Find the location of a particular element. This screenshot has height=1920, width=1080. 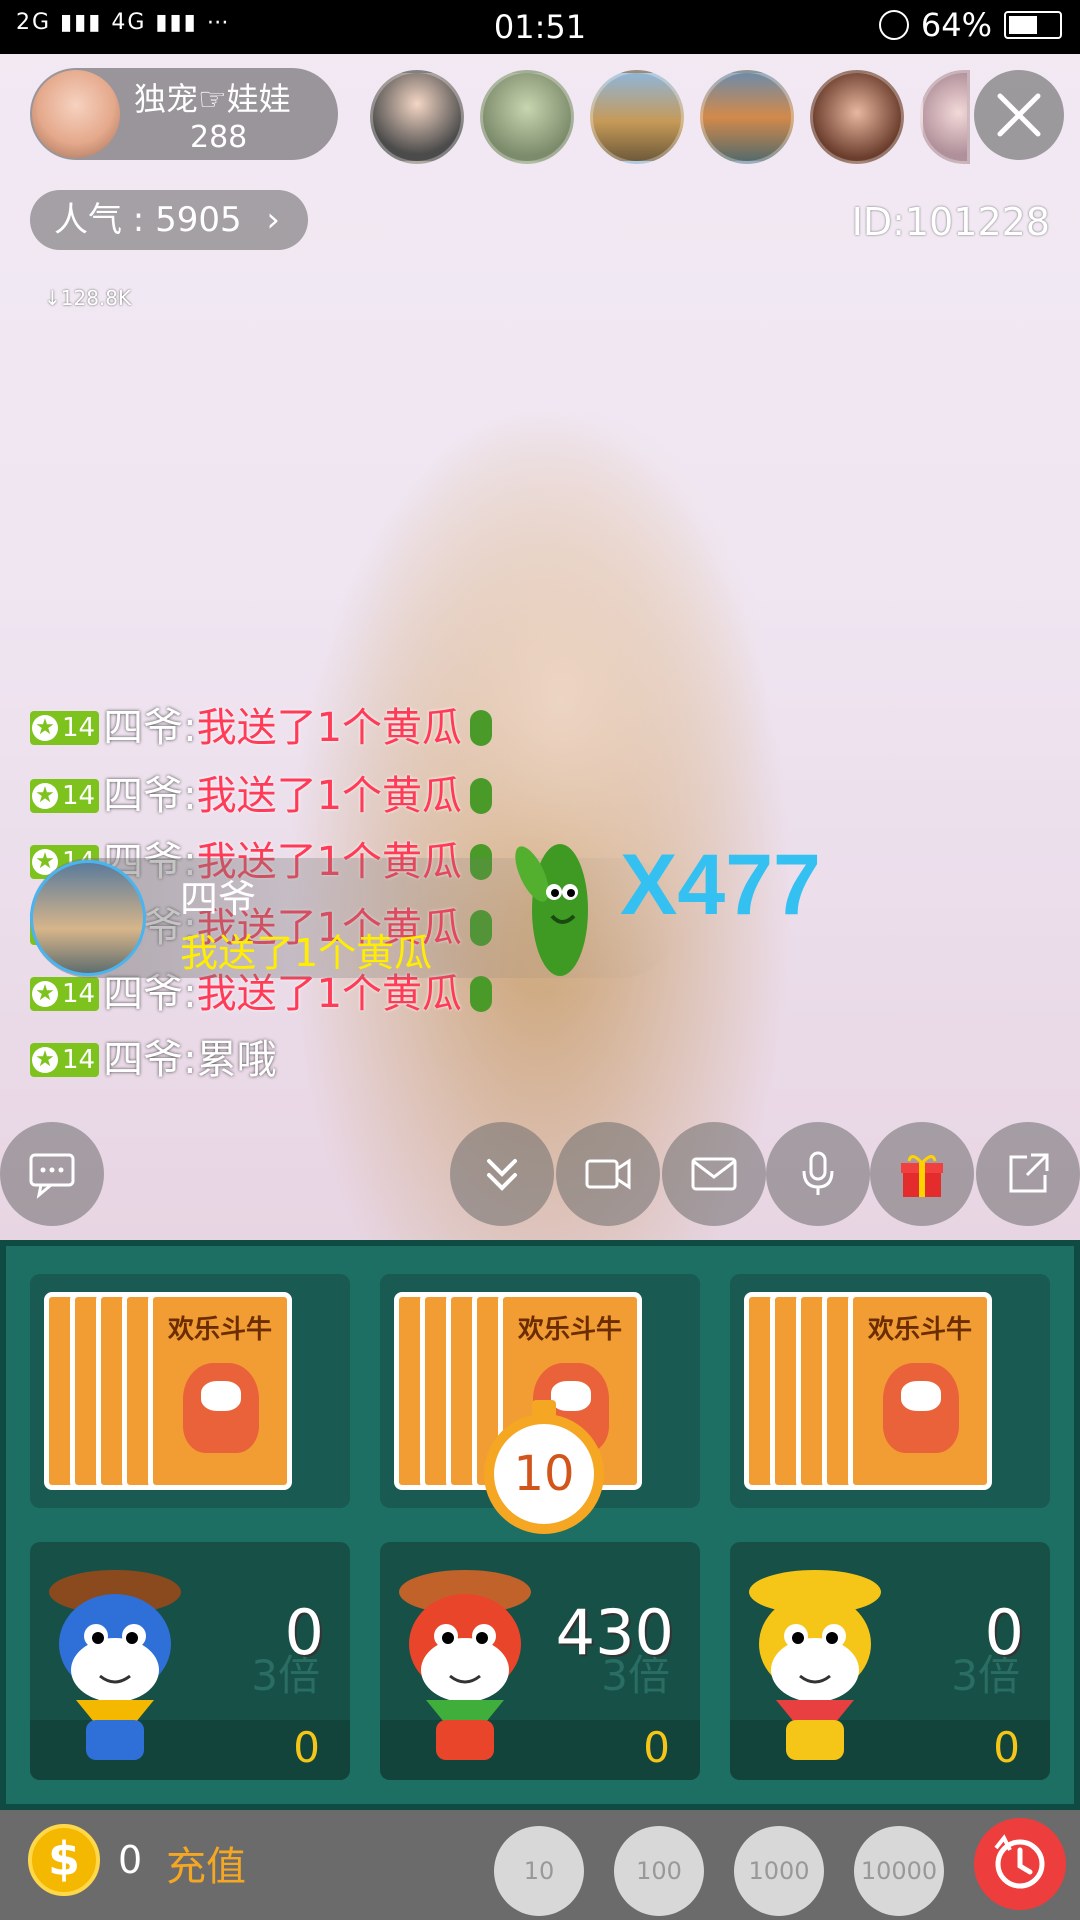

mail-icon is located at coordinates (714, 1174).